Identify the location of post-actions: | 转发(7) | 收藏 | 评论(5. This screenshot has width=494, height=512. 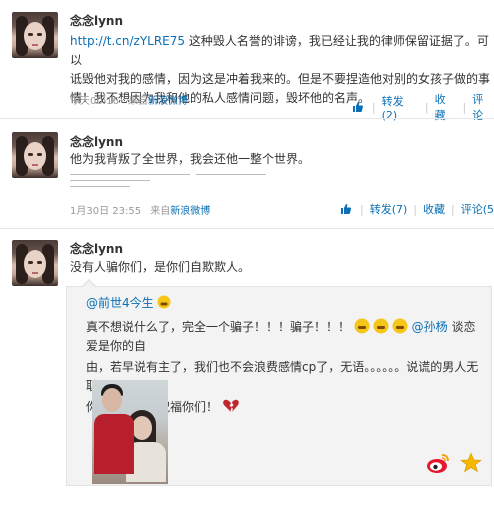
(417, 209).